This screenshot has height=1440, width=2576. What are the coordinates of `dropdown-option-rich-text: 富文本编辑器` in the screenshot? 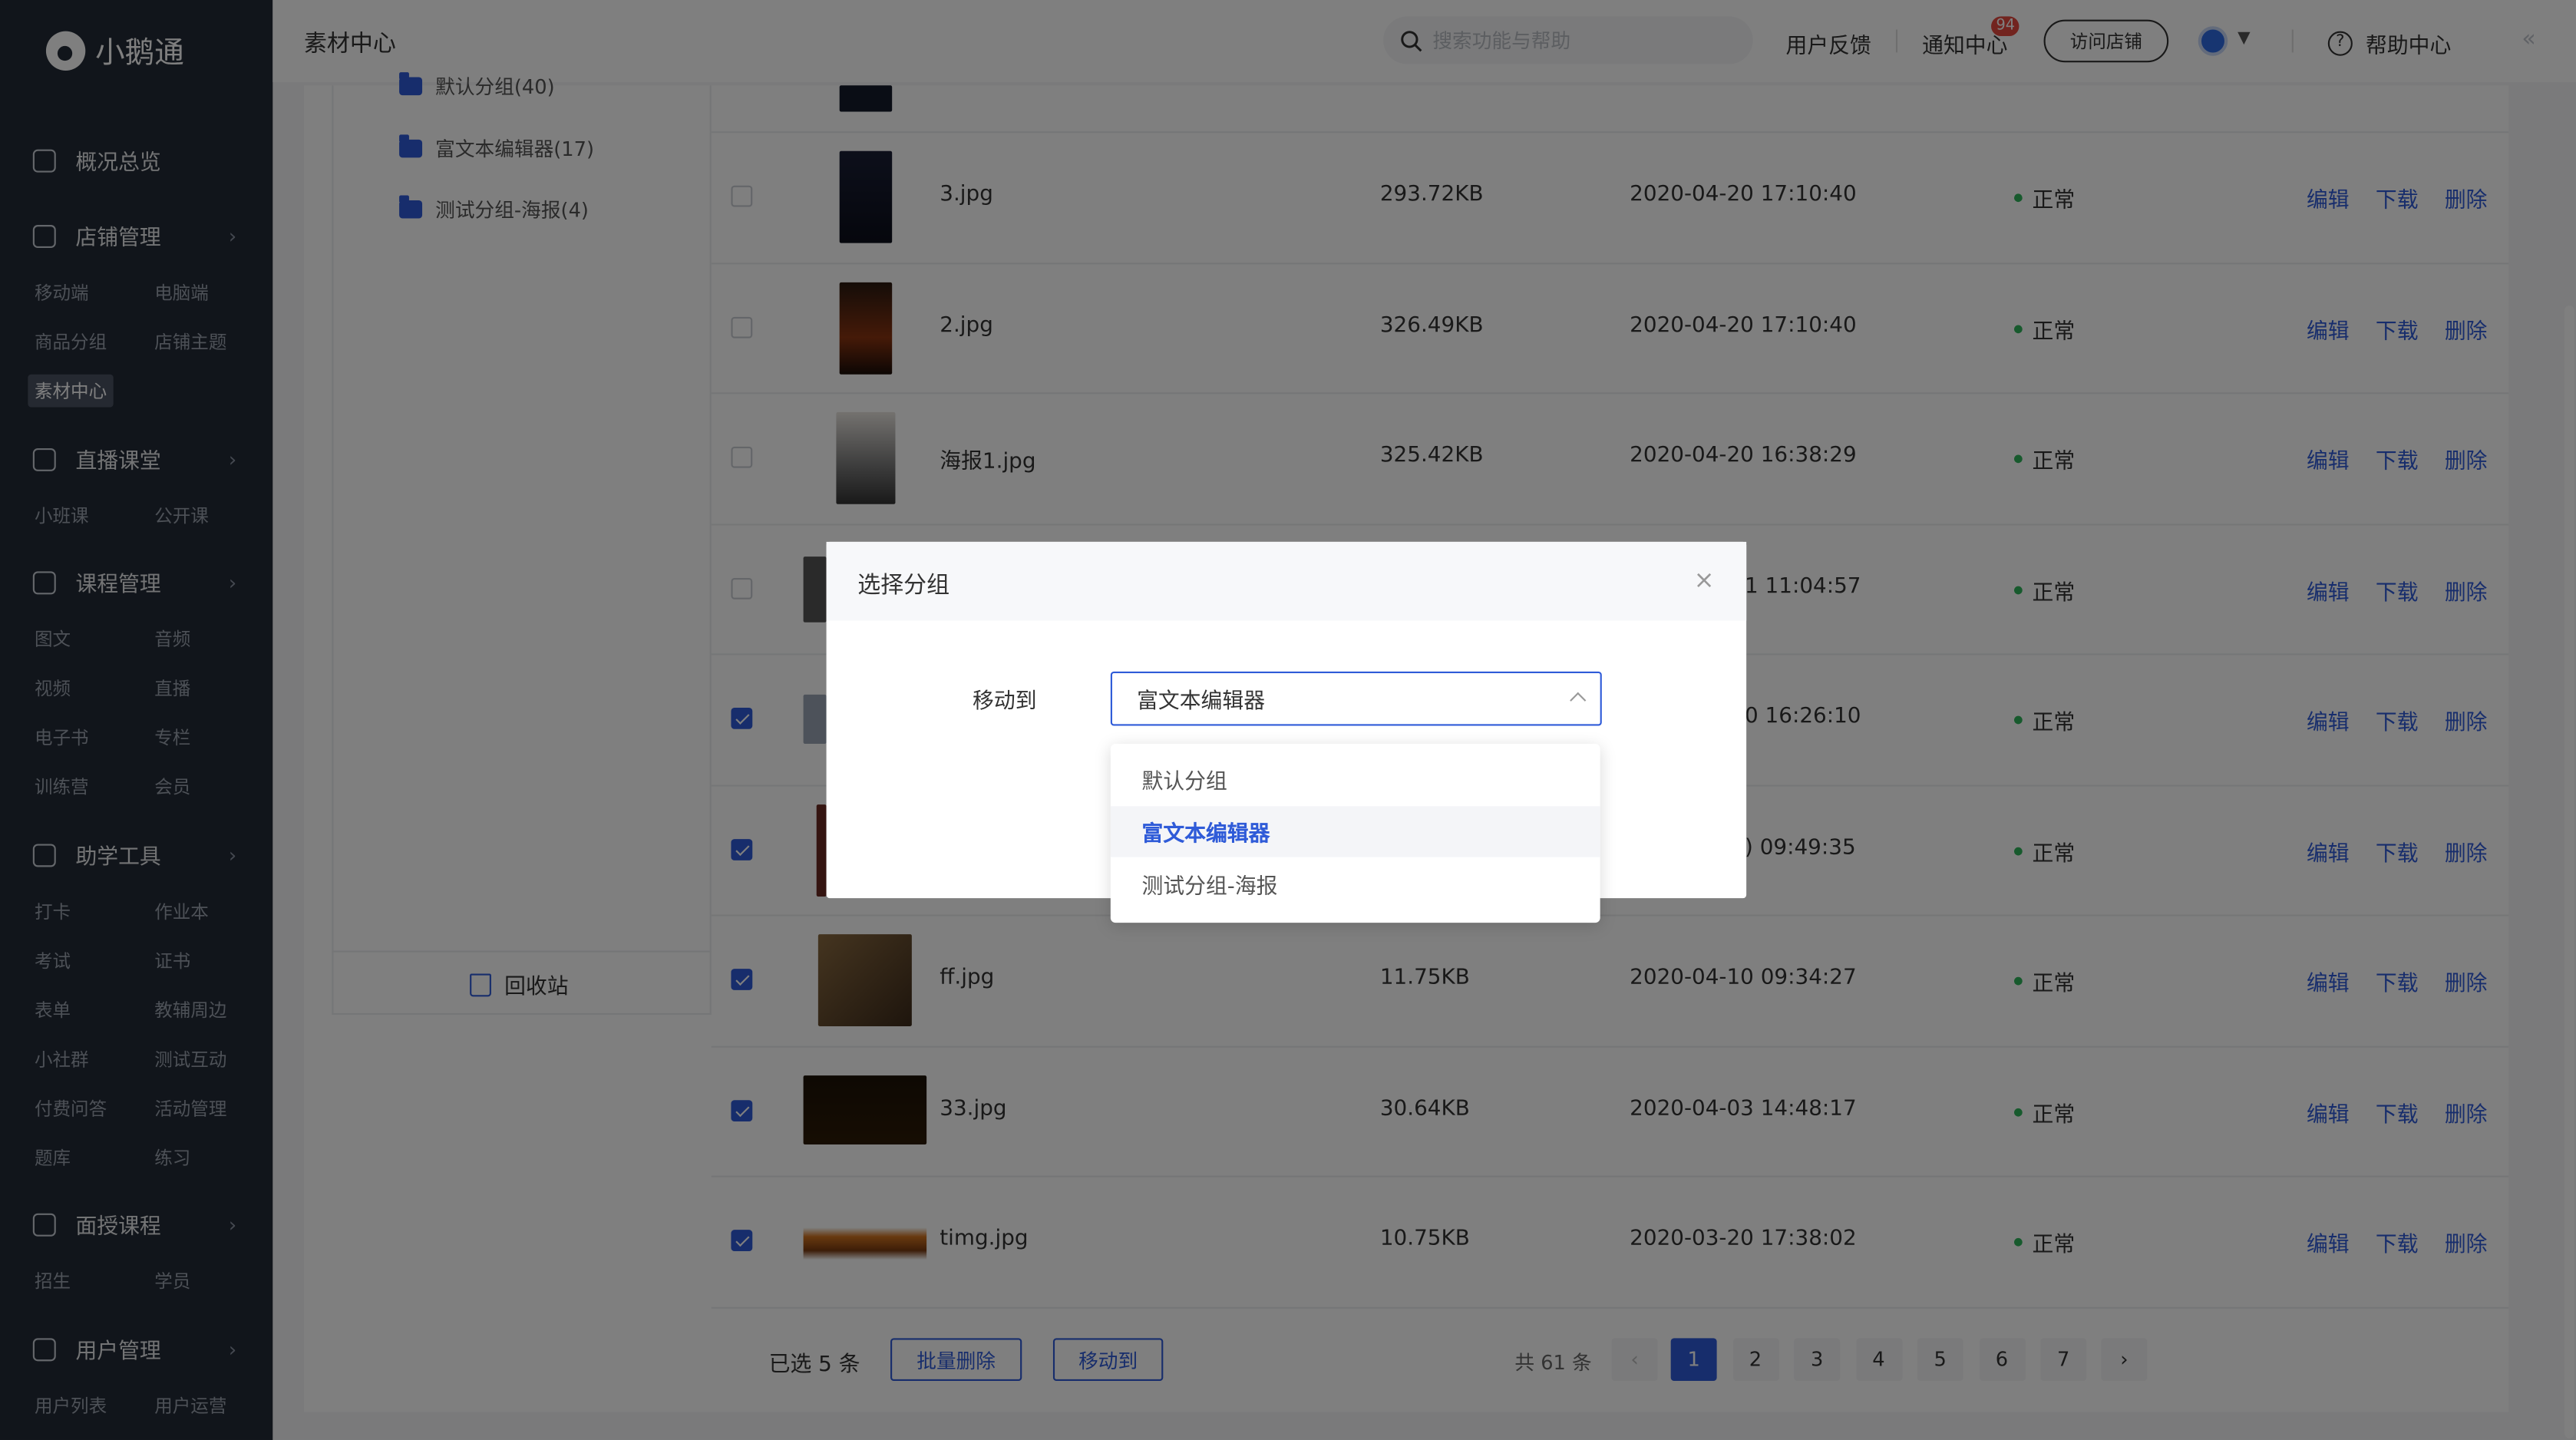 It's located at (1355, 832).